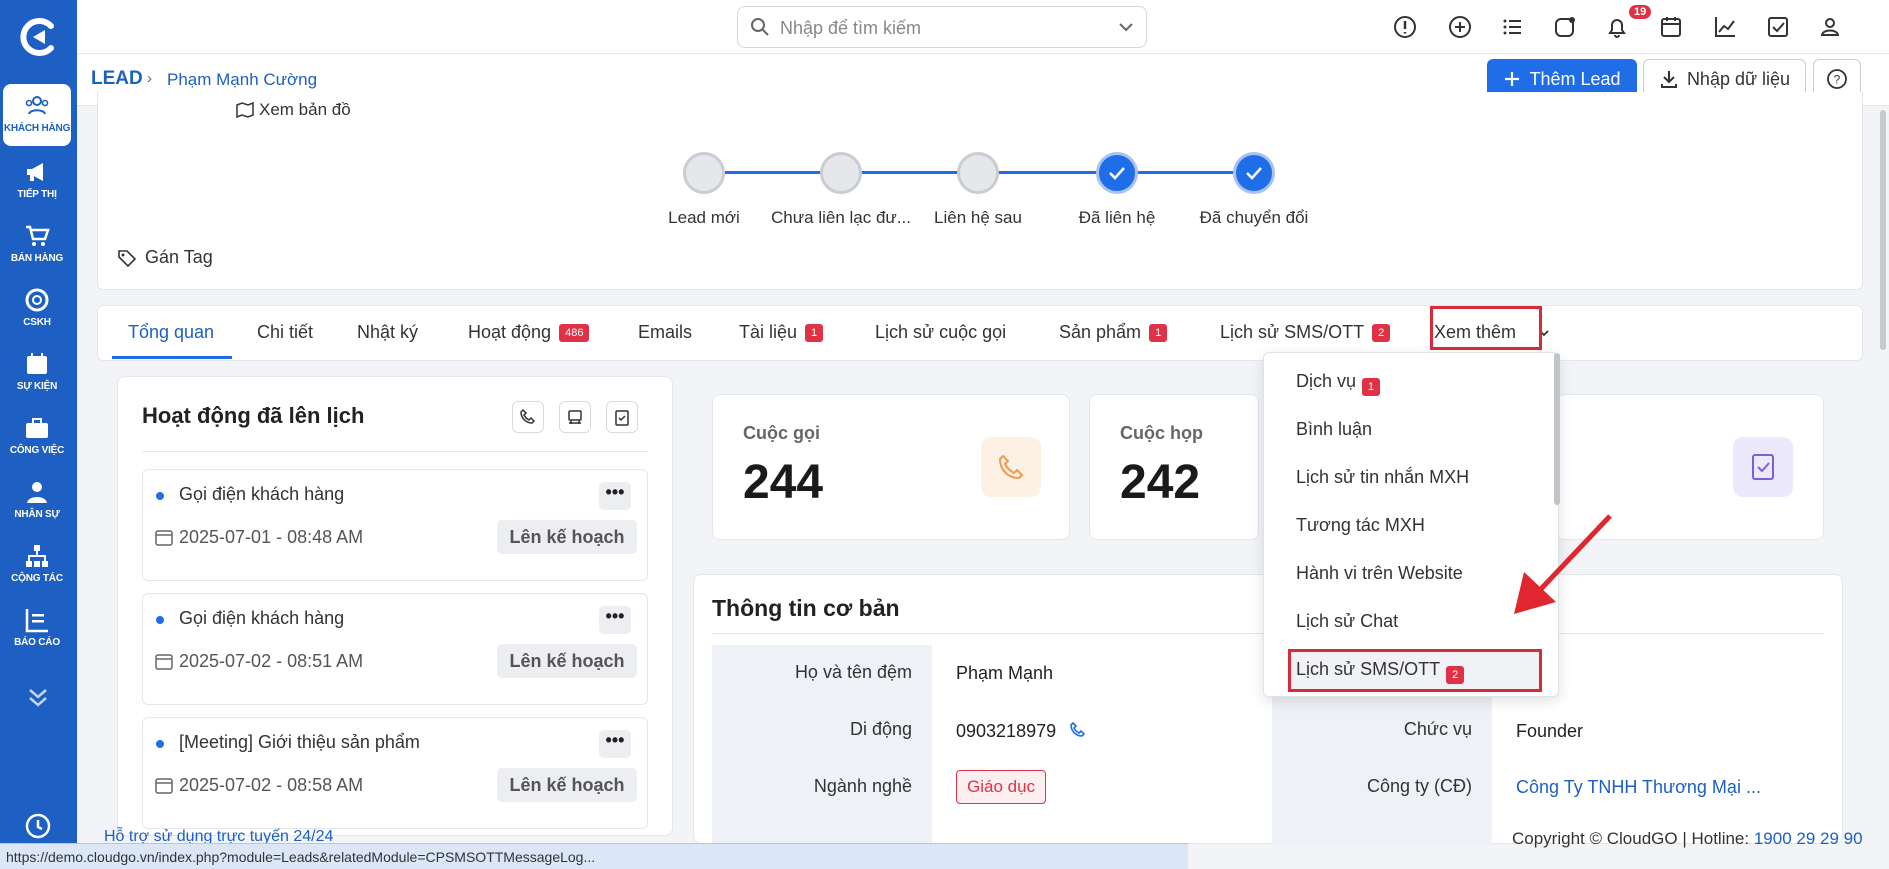 Image resolution: width=1889 pixels, height=869 pixels. What do you see at coordinates (37, 428) in the screenshot?
I see `briefcase-icon` at bounding box center [37, 428].